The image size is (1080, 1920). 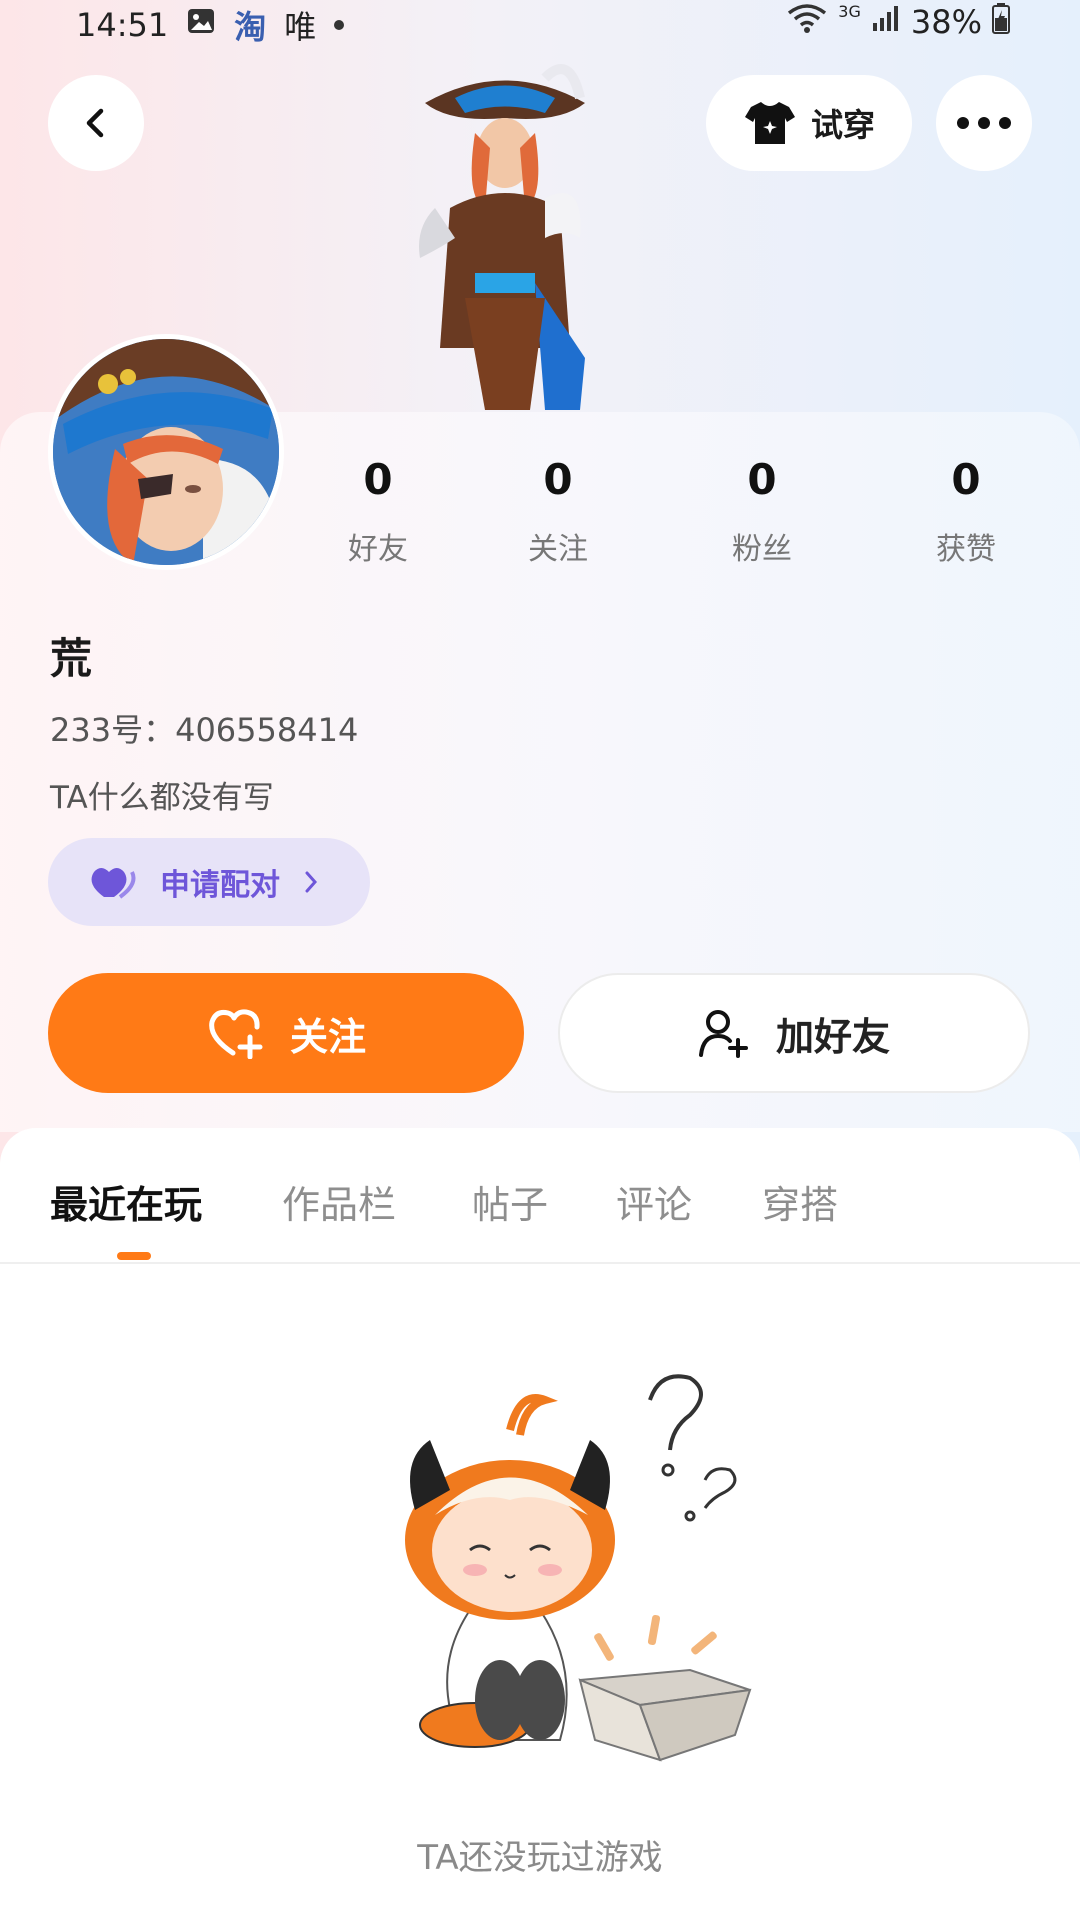 I want to click on heart-plus-icon, so click(x=236, y=1034).